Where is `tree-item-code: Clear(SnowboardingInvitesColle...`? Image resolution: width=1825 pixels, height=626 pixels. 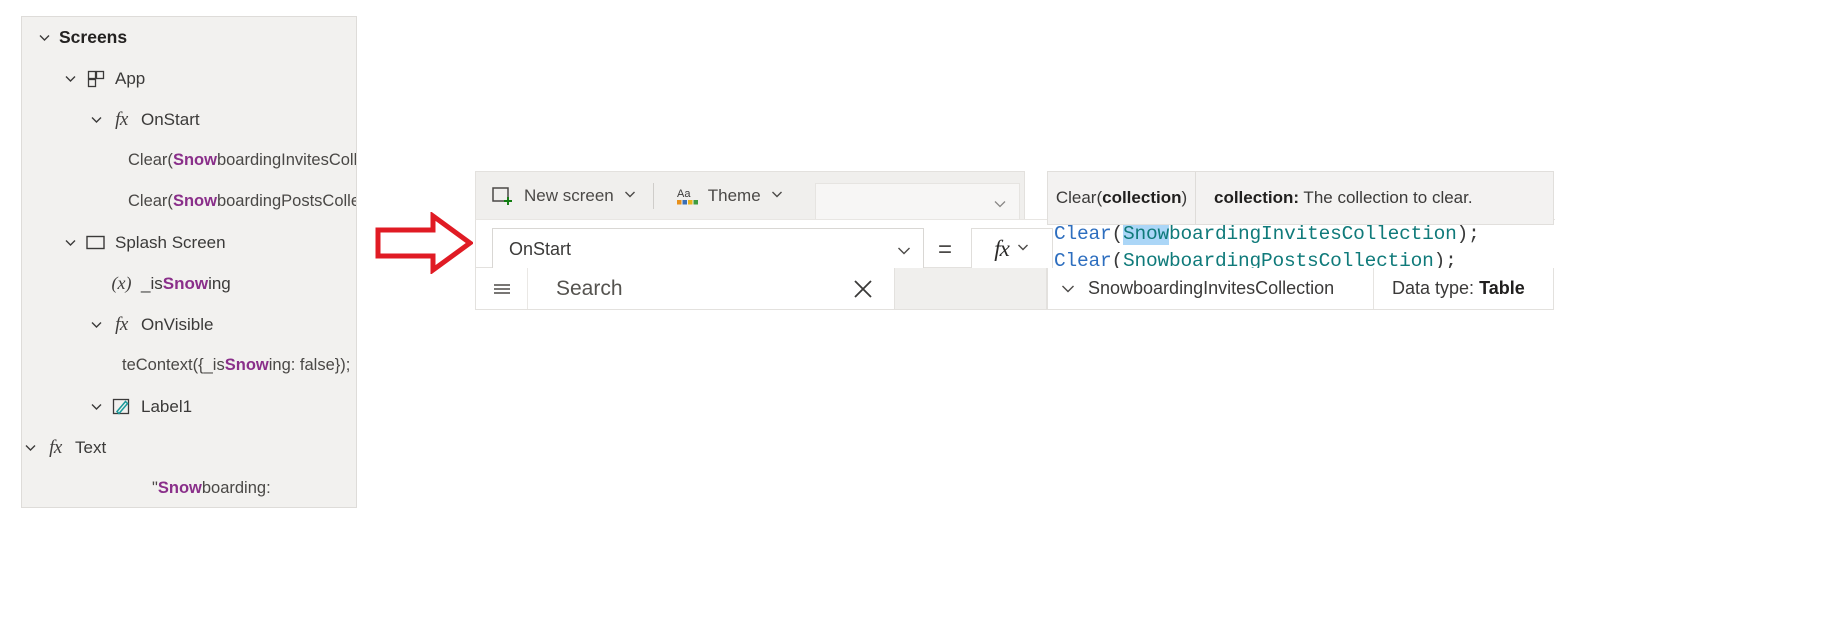 tree-item-code: Clear(SnowboardingInvitesColle... is located at coordinates (189, 160).